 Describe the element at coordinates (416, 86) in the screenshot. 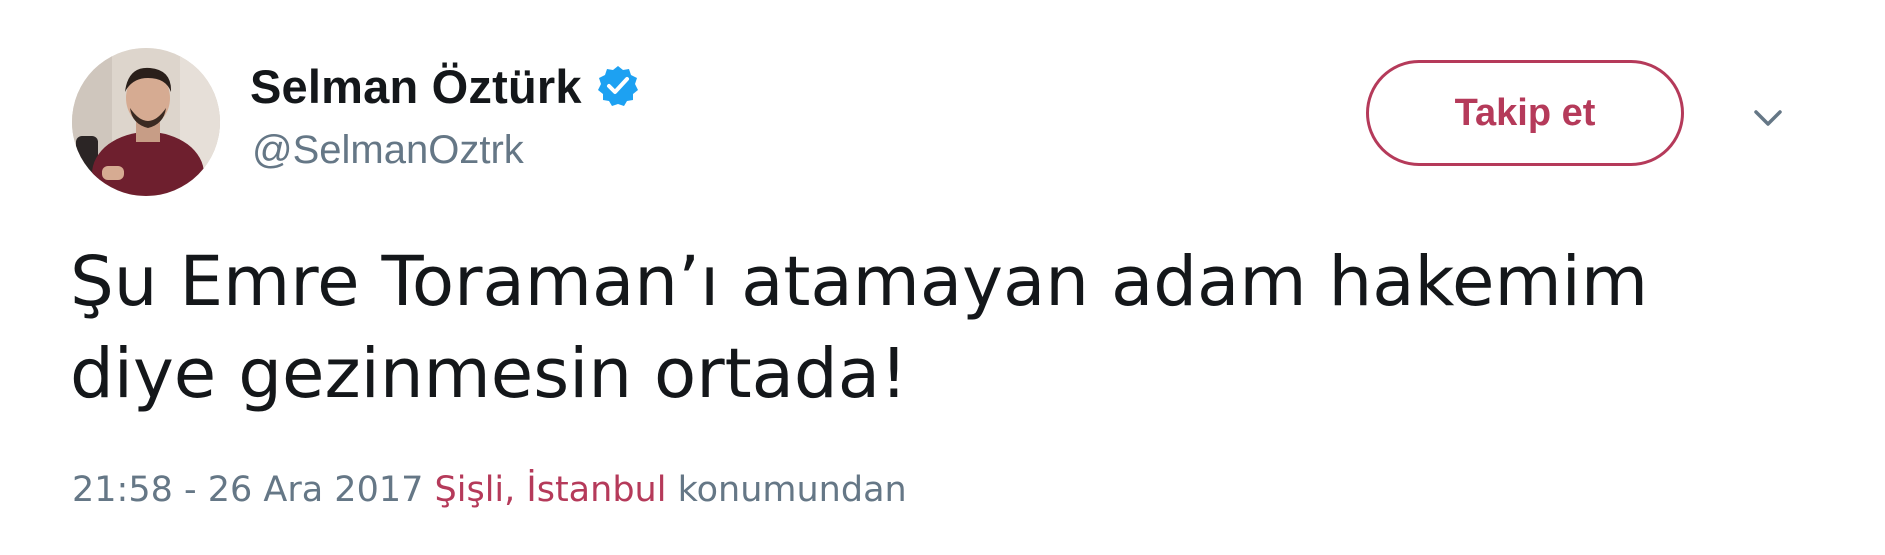

I see `display-name: Selman Öztürk` at that location.